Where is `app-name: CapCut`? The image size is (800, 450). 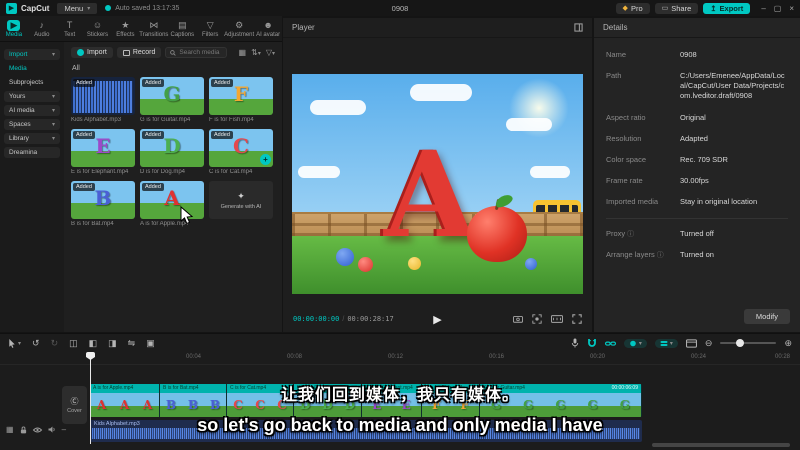
app-name: CapCut is located at coordinates (35, 8).